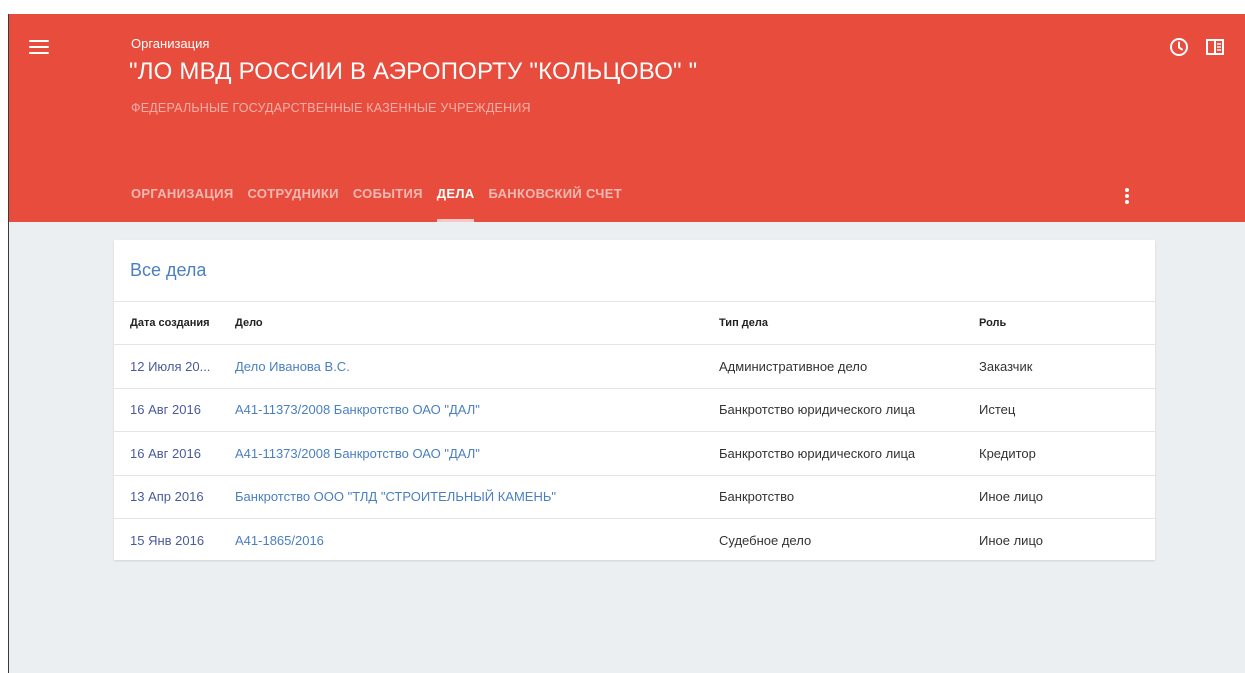  What do you see at coordinates (1215, 47) in the screenshot?
I see `panel-toggle-icon` at bounding box center [1215, 47].